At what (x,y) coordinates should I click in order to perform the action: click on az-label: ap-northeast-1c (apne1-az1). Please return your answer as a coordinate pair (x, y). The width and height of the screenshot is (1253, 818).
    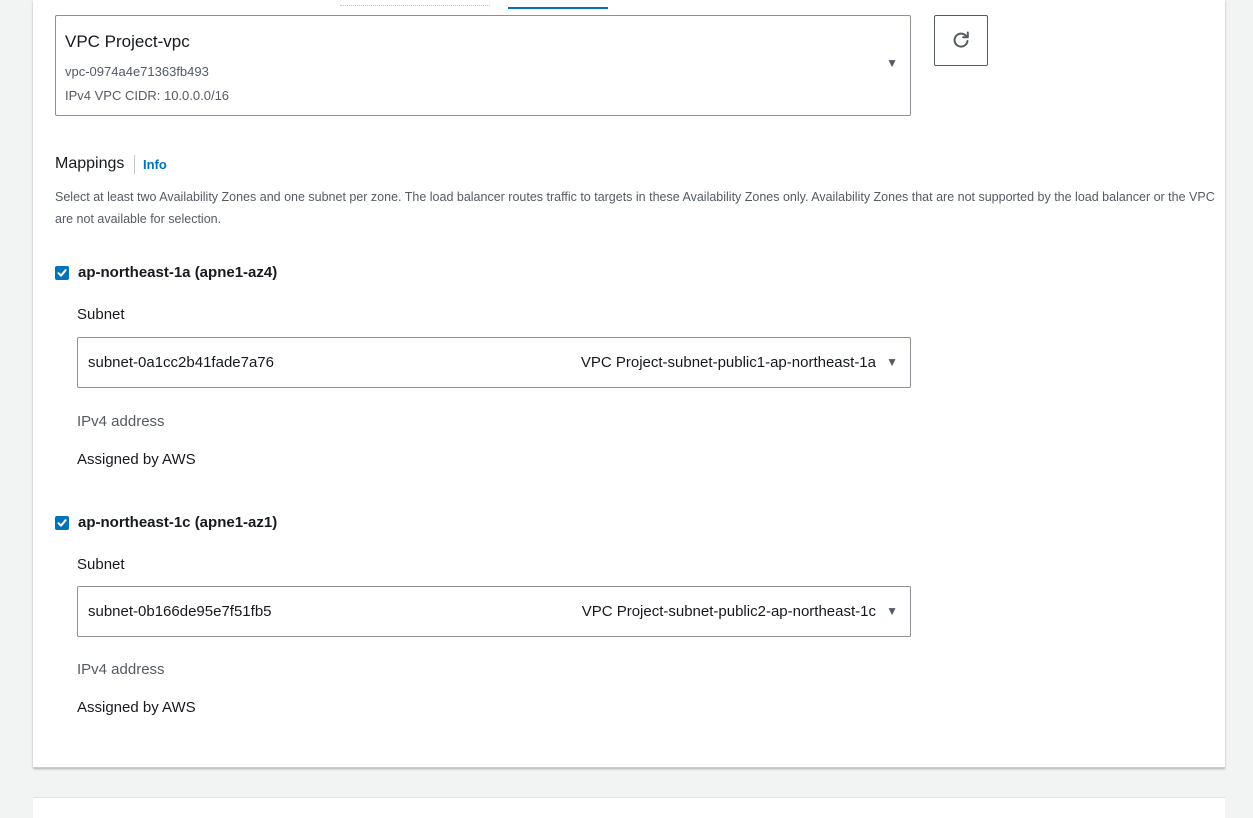
    Looking at the image, I should click on (178, 522).